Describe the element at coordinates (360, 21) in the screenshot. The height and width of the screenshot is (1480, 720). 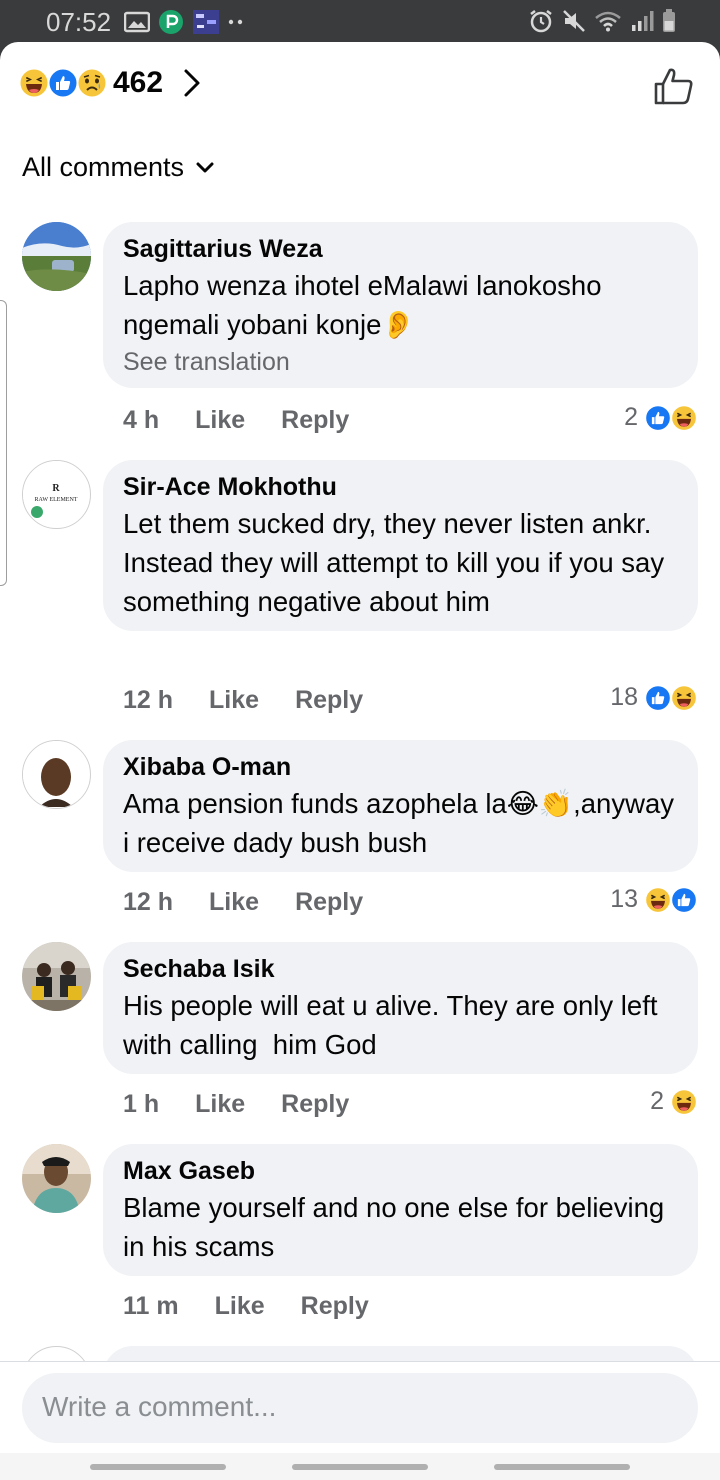
I see `status-bar: 07:52` at that location.